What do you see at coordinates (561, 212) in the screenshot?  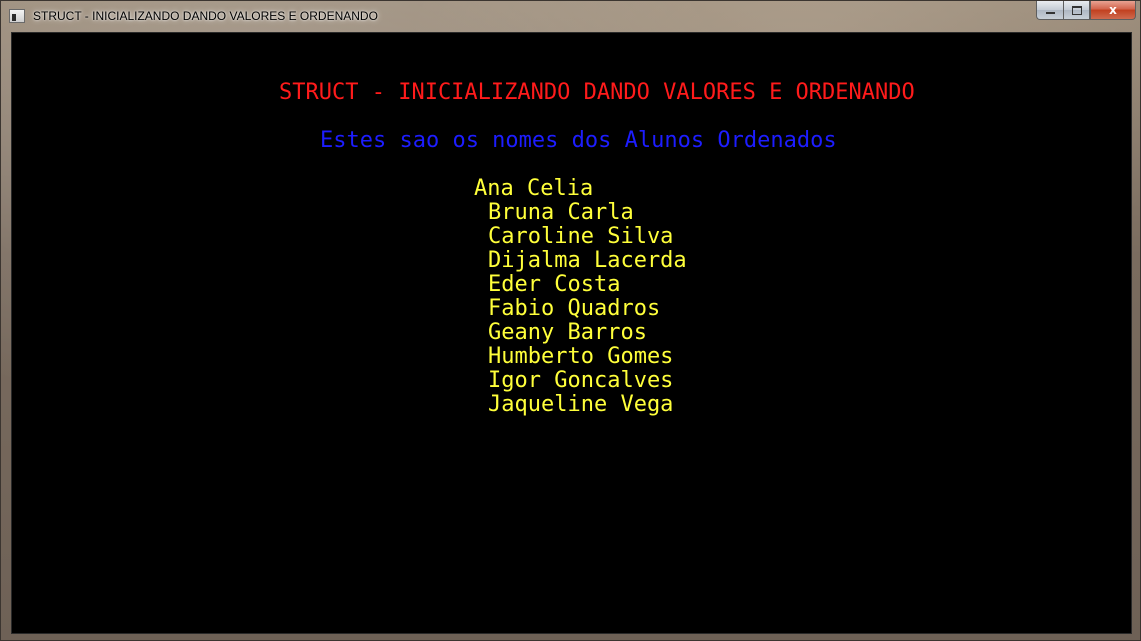 I see `student-name: Bruna Carla` at bounding box center [561, 212].